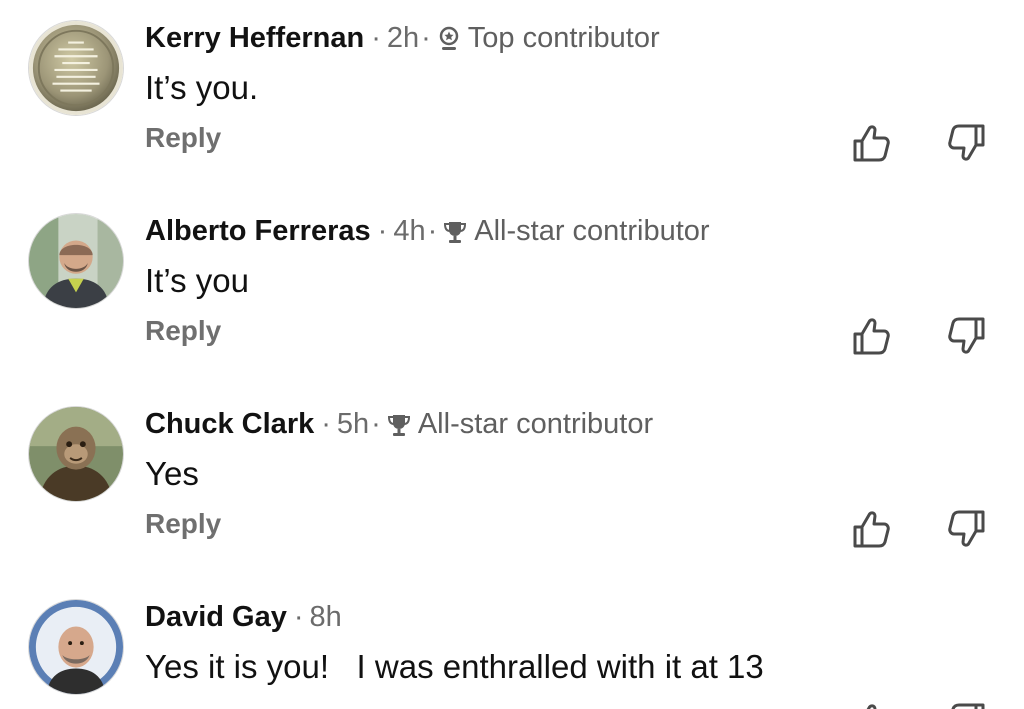 The image size is (1024, 709). I want to click on comment-header: Chuck Clark · 5h · All-star contributor, so click(399, 424).